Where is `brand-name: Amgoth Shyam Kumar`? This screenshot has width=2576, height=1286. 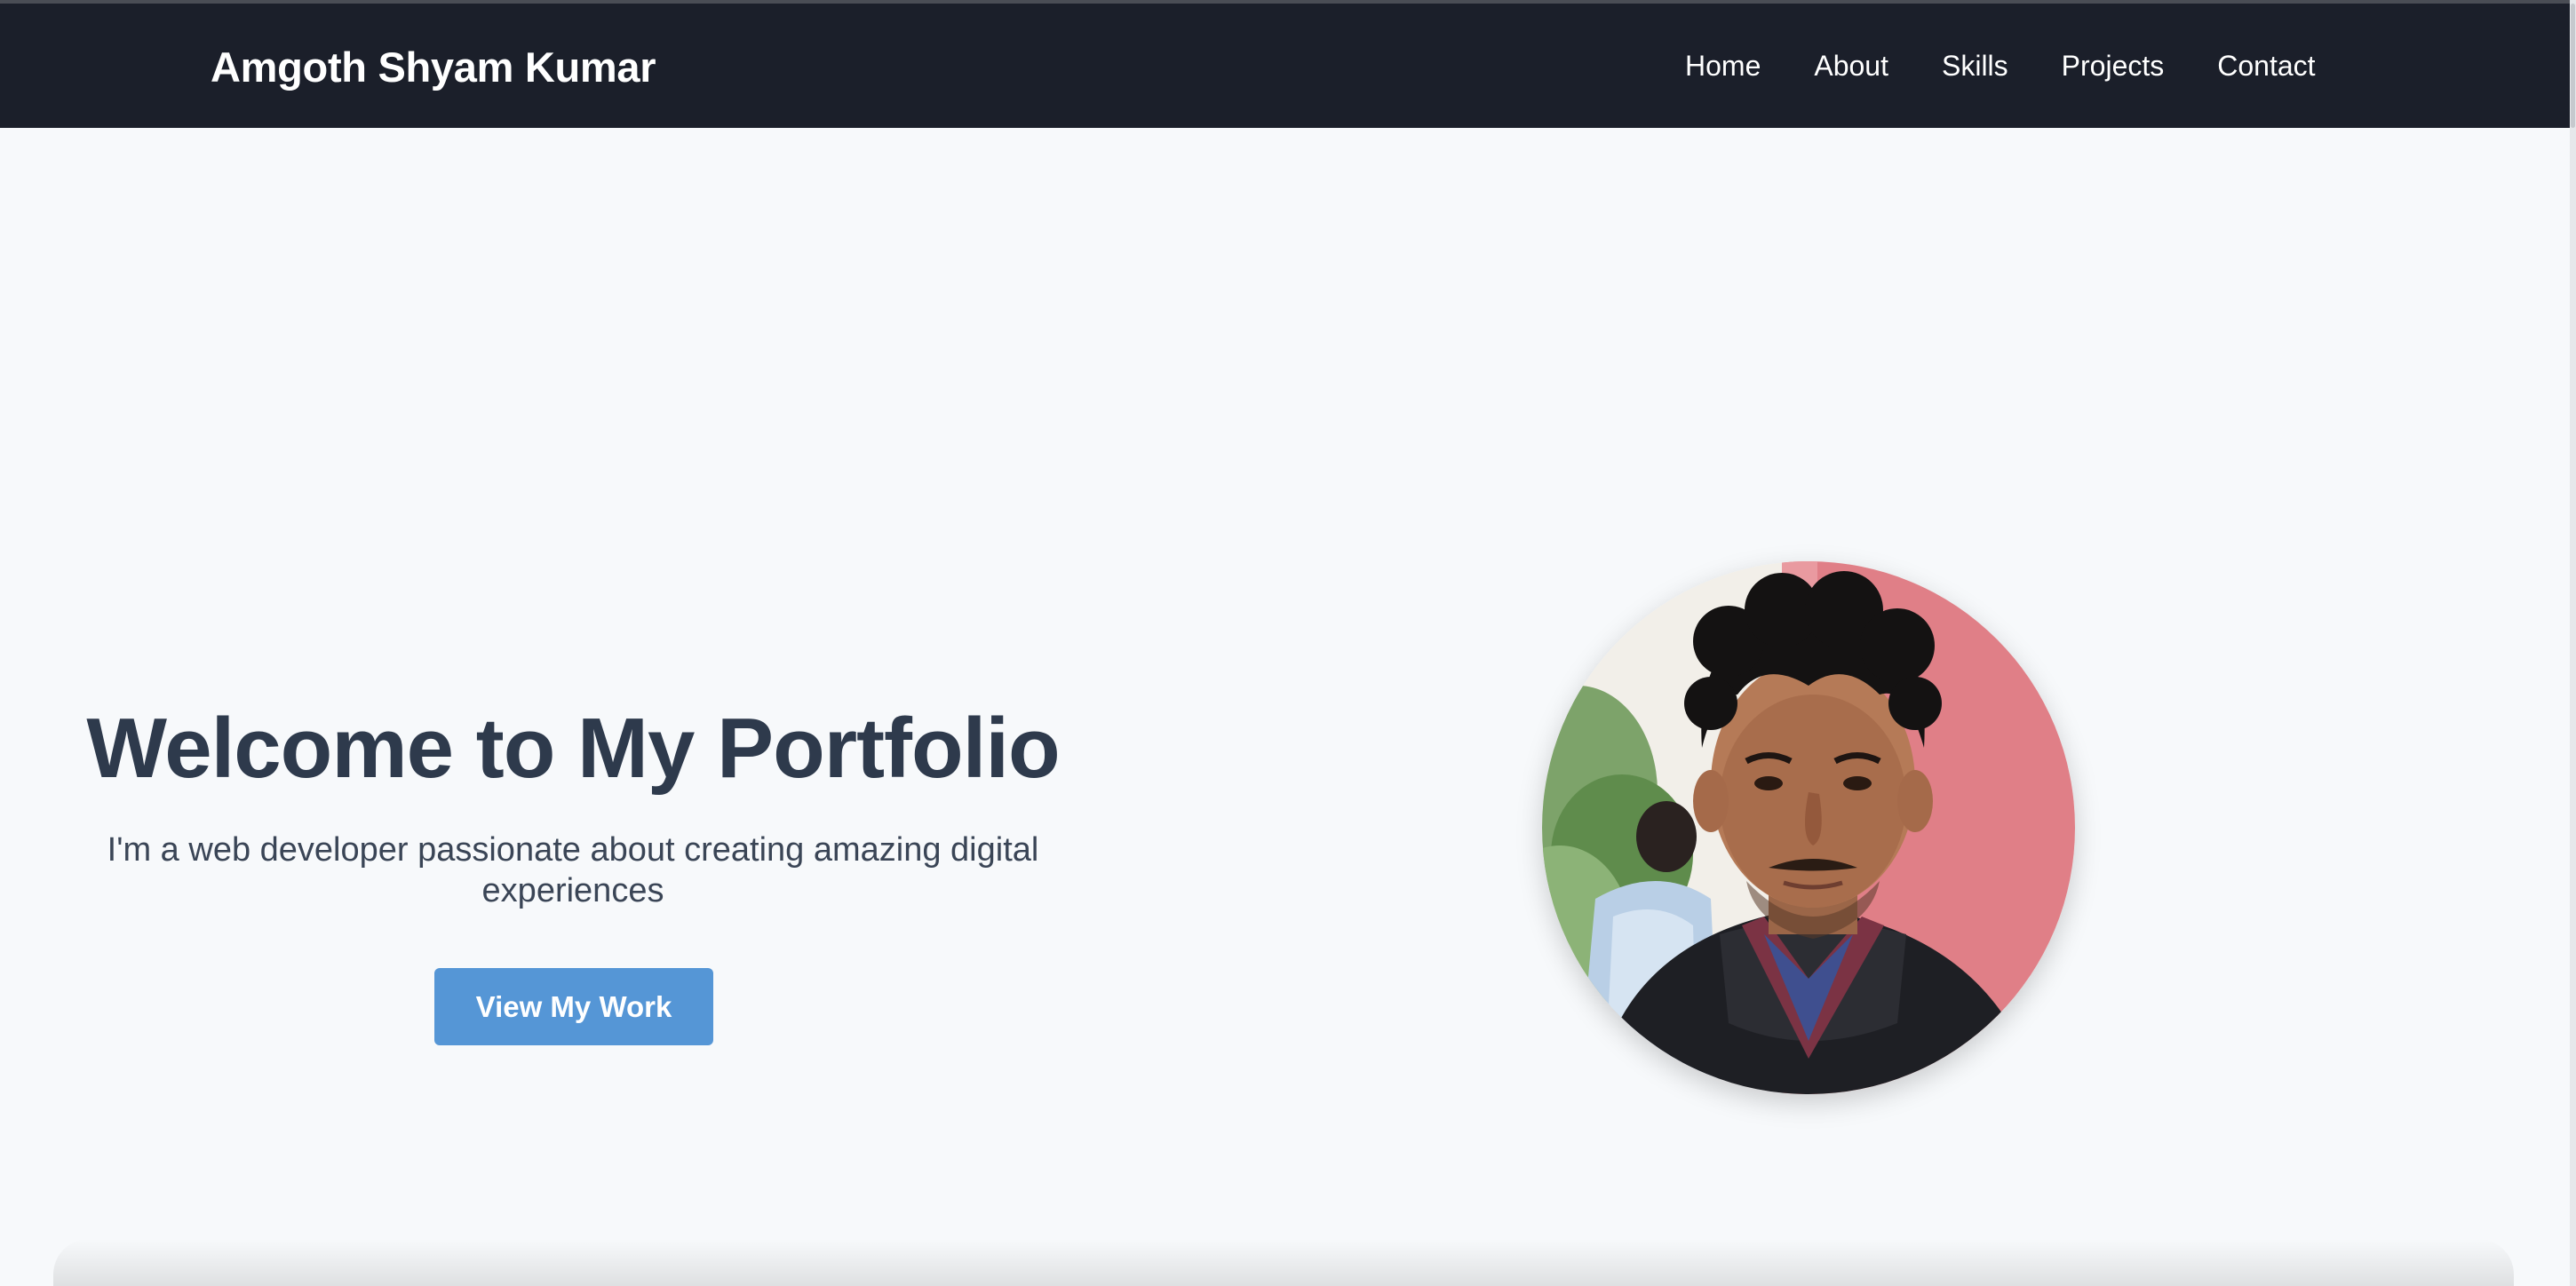
brand-name: Amgoth Shyam Kumar is located at coordinates (433, 67).